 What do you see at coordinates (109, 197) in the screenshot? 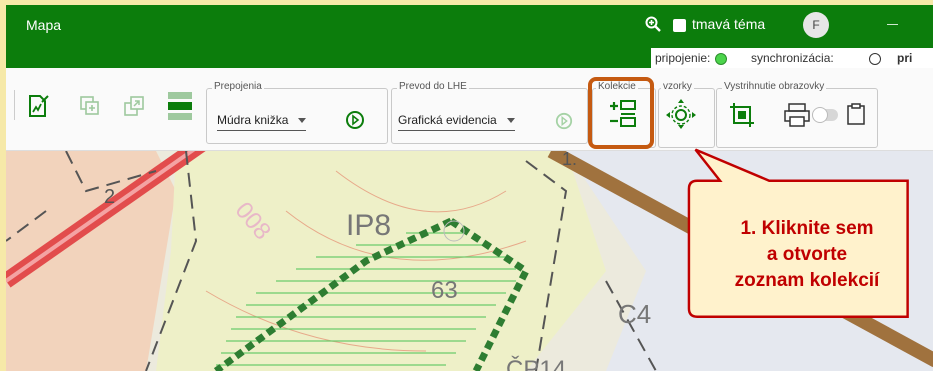
I see `map-label-2: 2` at bounding box center [109, 197].